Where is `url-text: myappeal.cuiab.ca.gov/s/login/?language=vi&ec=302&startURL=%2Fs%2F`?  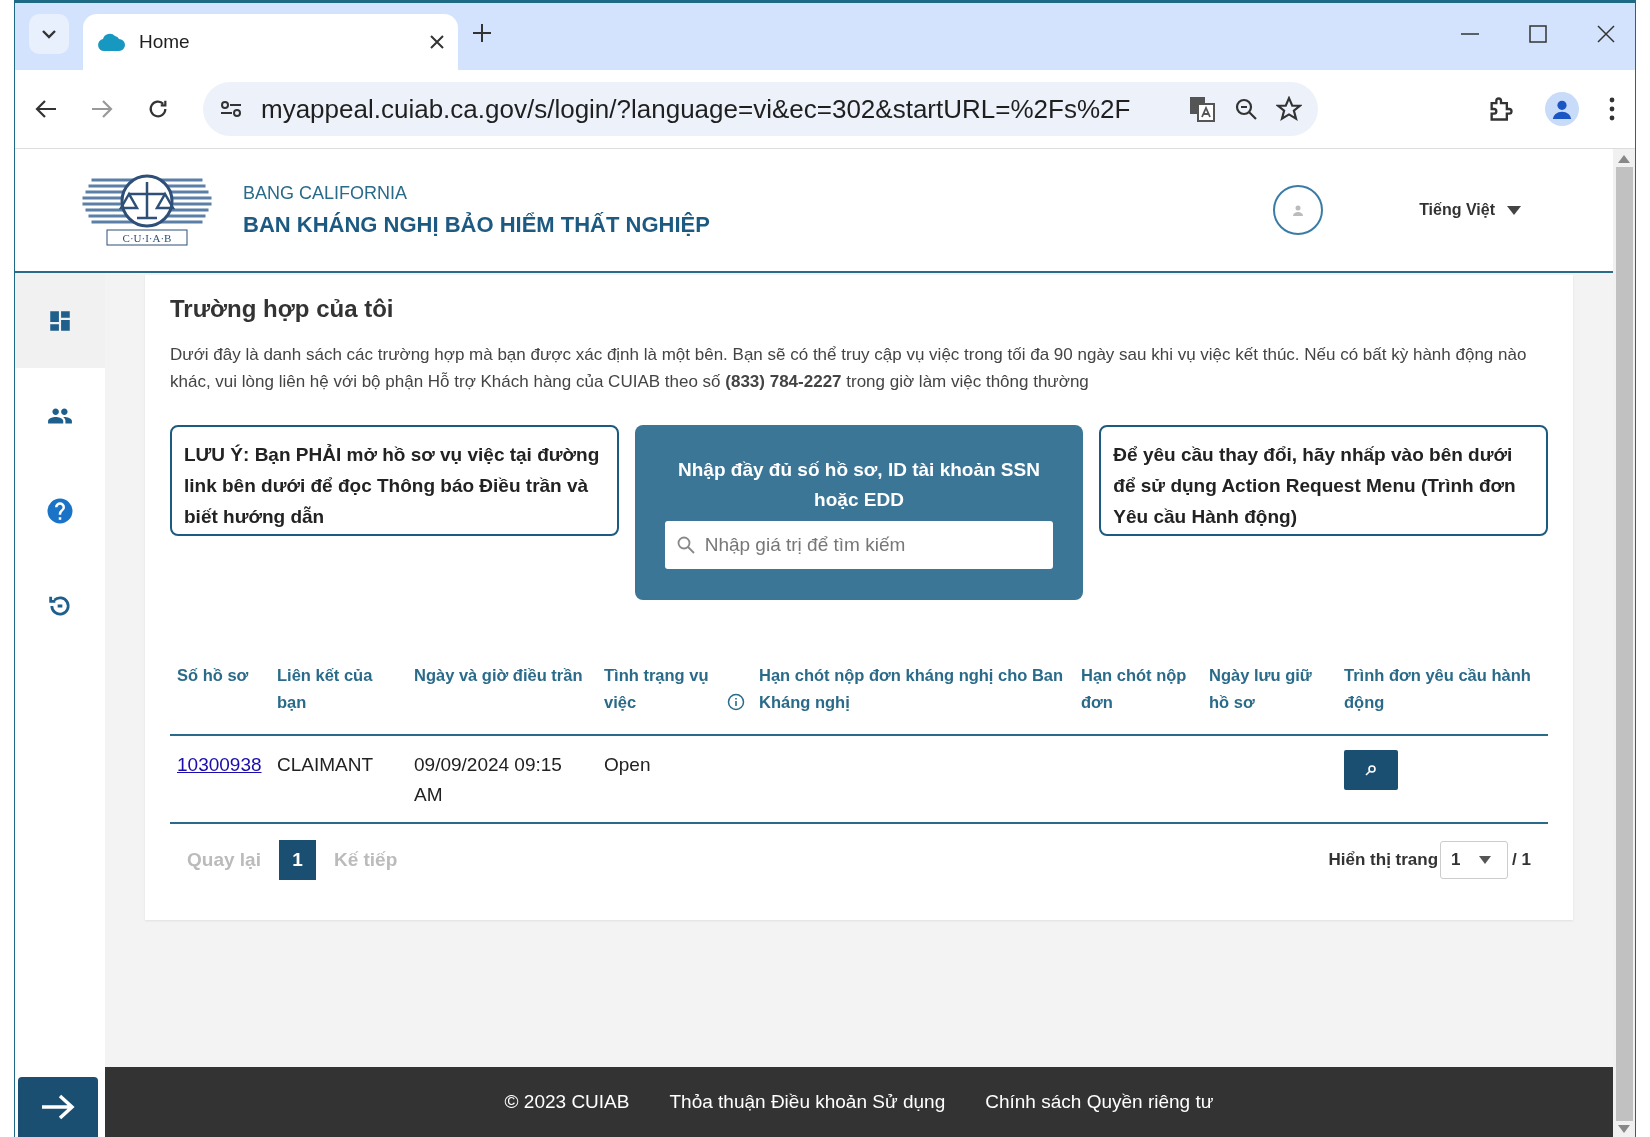 url-text: myappeal.cuiab.ca.gov/s/login/?language=vi&ec=302&startURL=%2Fs%2F is located at coordinates (696, 109).